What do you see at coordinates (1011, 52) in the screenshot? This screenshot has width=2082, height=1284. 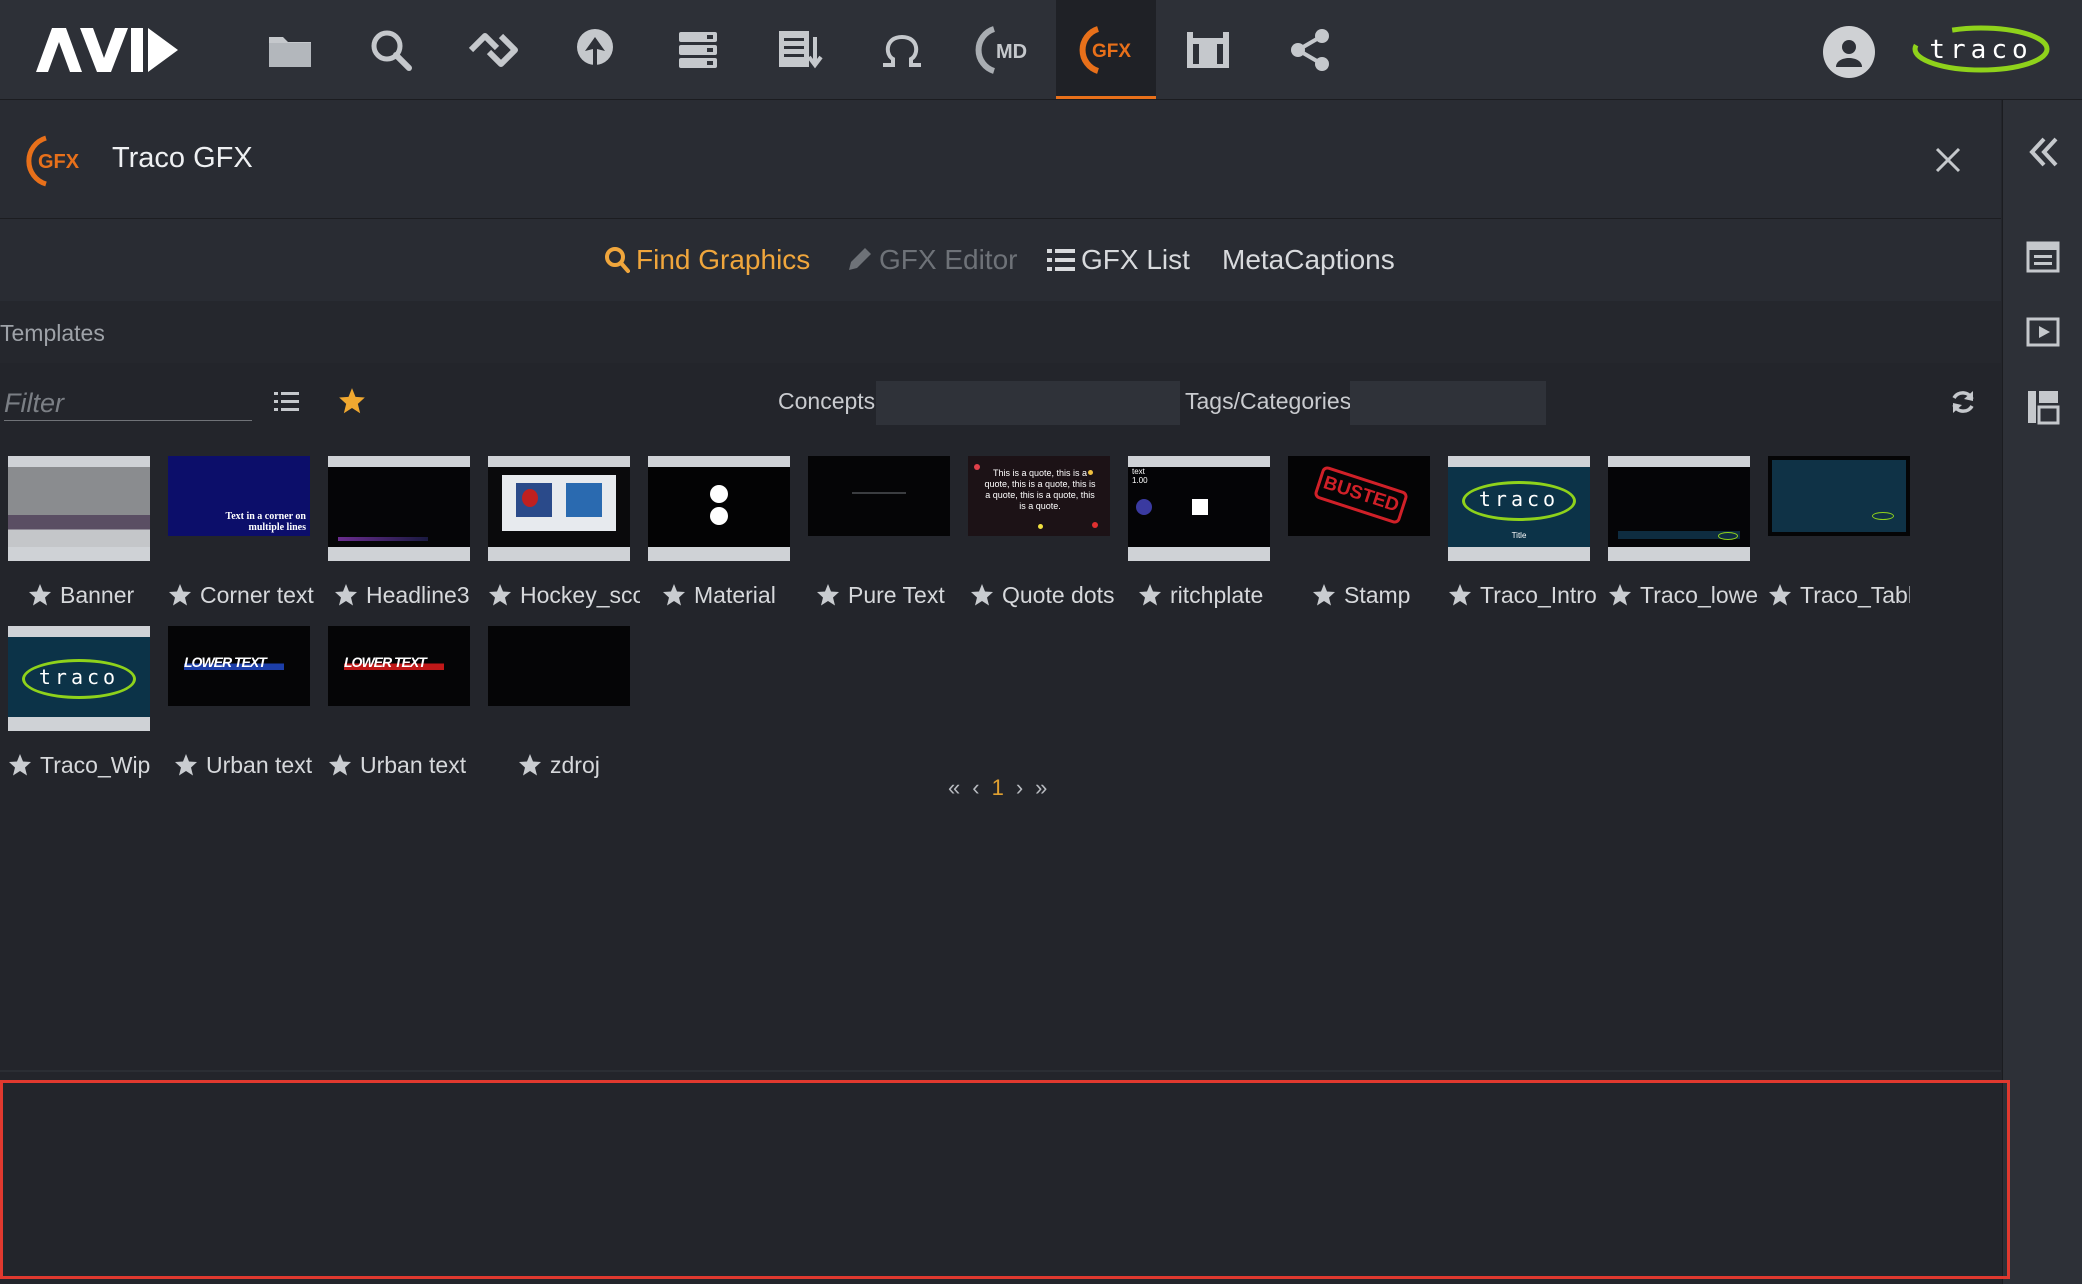 I see `md-icon-label: MD` at bounding box center [1011, 52].